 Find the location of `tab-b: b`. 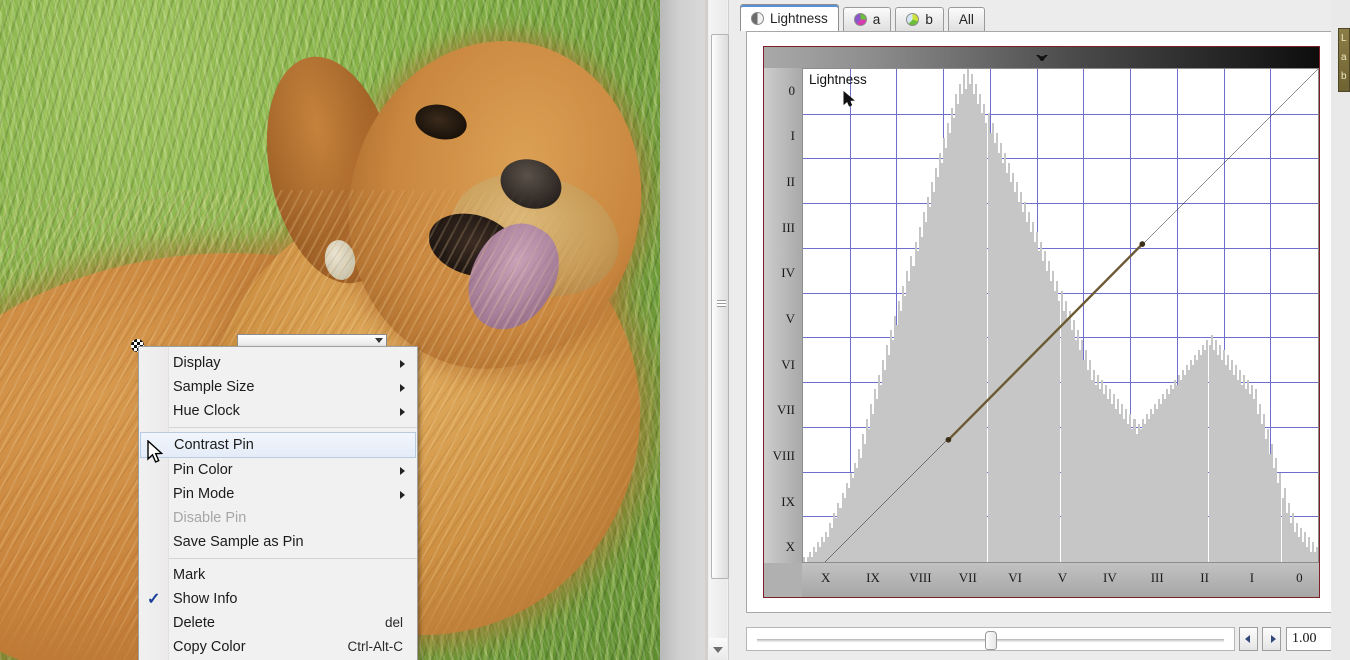

tab-b: b is located at coordinates (919, 19).